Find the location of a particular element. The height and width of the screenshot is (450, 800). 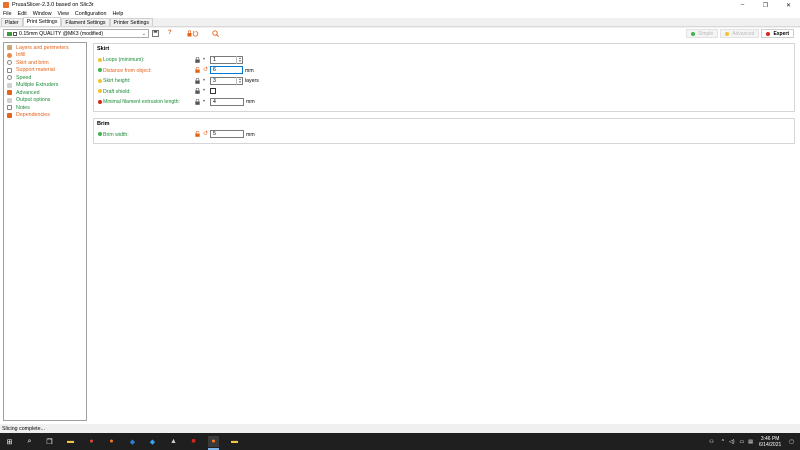

sidebar-item-multiple-extruders: Multiple Extruders is located at coordinates (45, 86).